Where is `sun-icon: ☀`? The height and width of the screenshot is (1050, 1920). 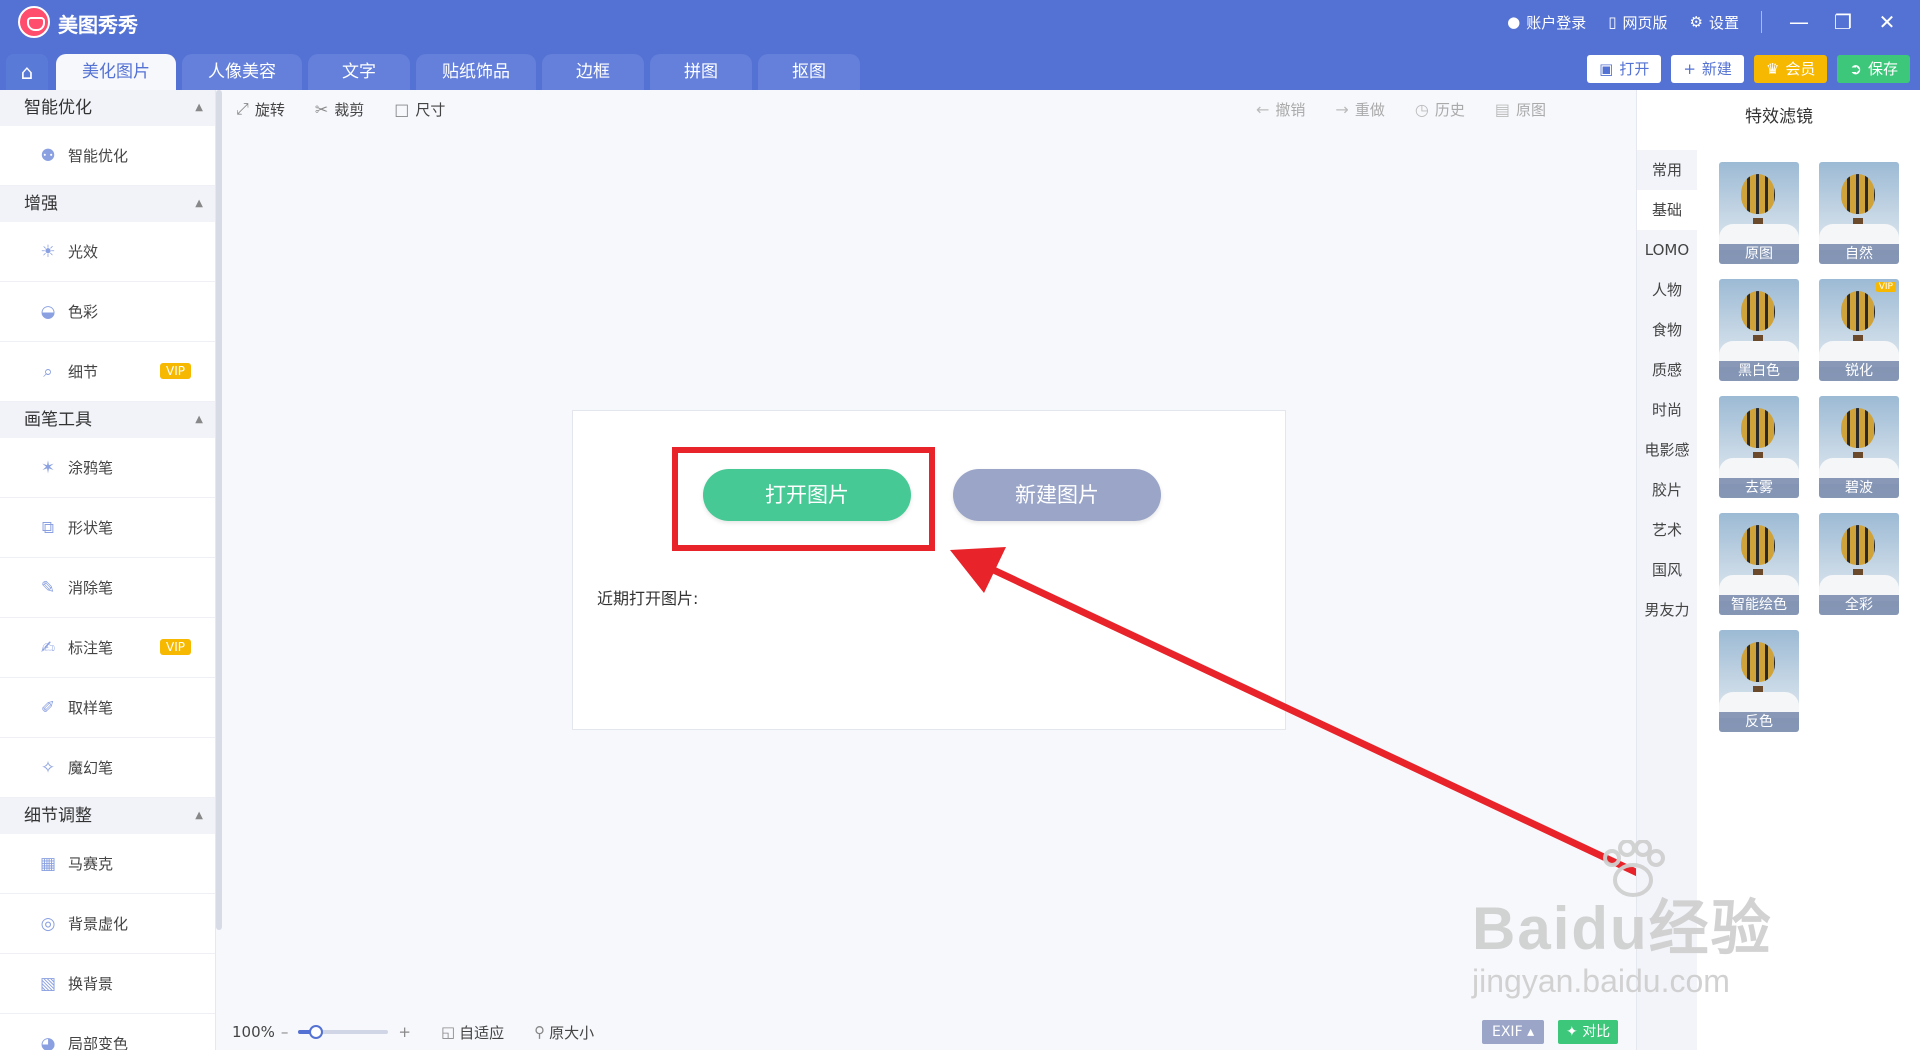 sun-icon: ☀ is located at coordinates (48, 251).